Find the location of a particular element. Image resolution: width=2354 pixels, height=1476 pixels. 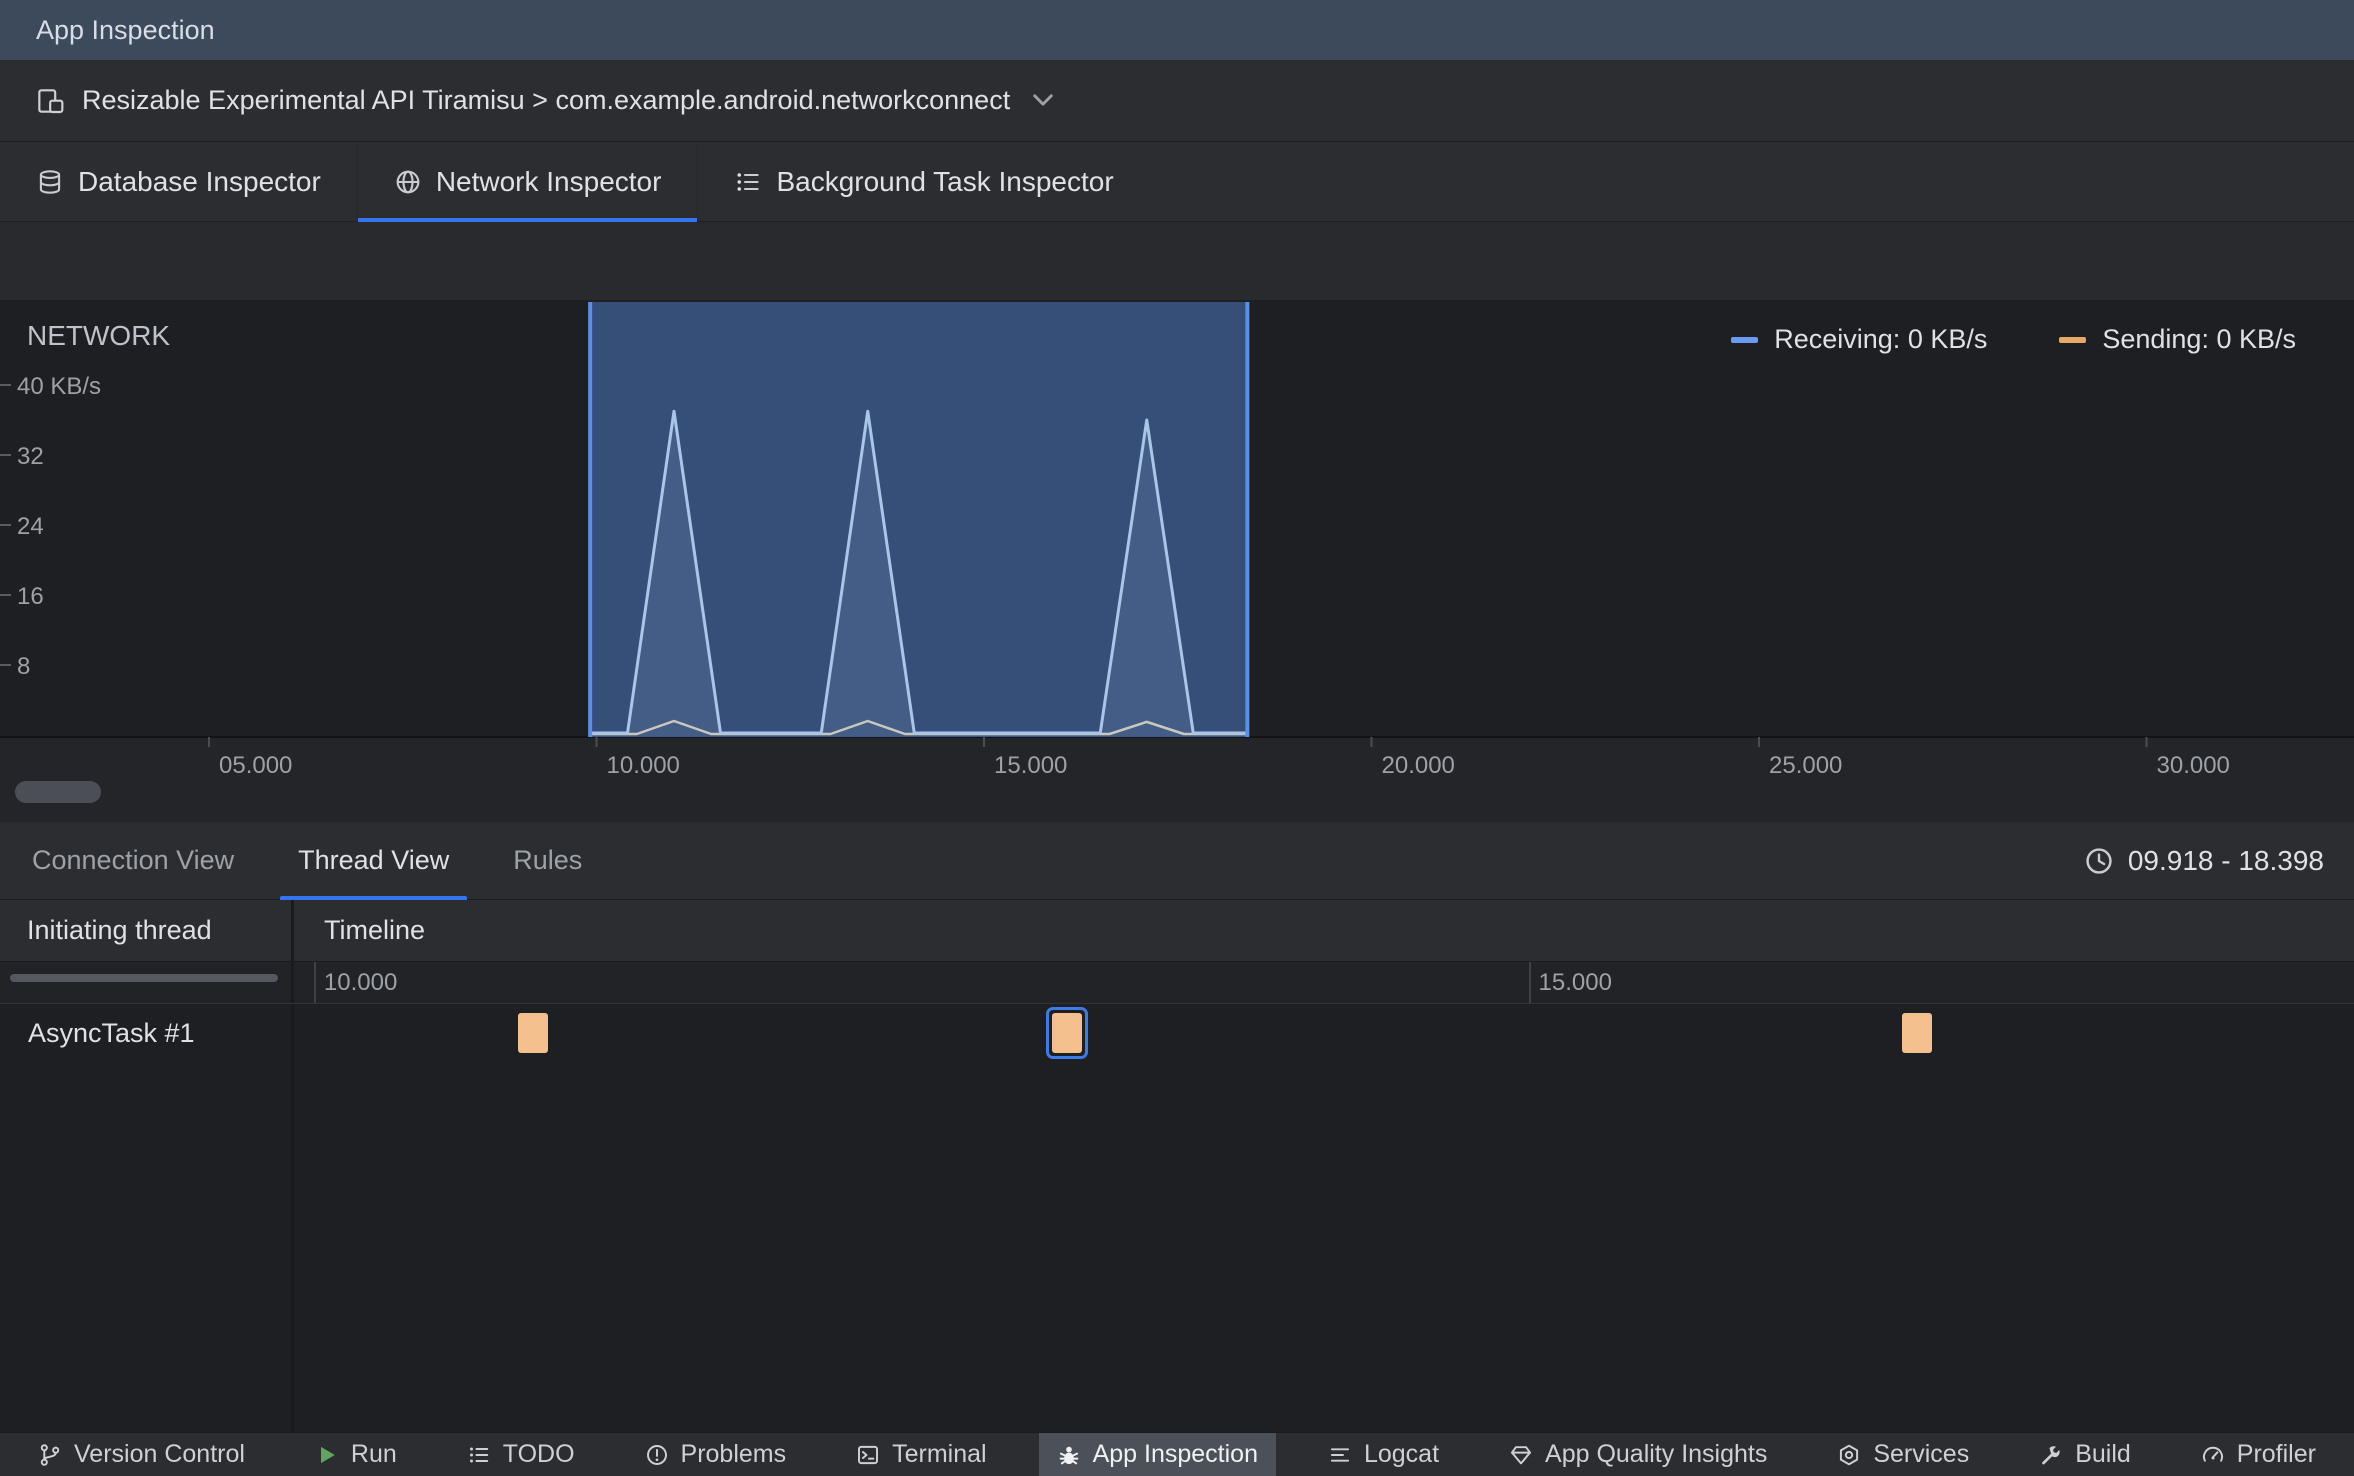

branch-icon is located at coordinates (50, 1455).